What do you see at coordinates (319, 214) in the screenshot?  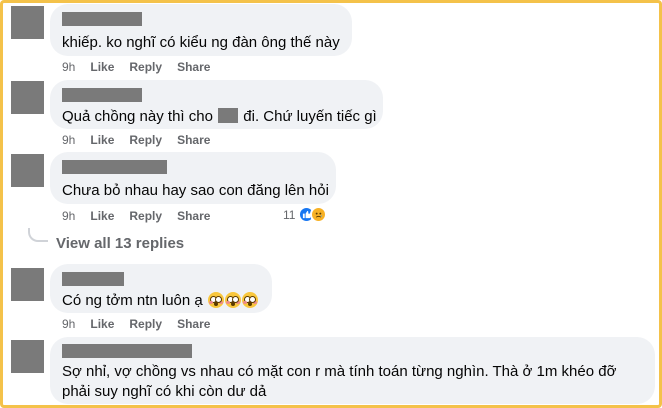 I see `sad-icon` at bounding box center [319, 214].